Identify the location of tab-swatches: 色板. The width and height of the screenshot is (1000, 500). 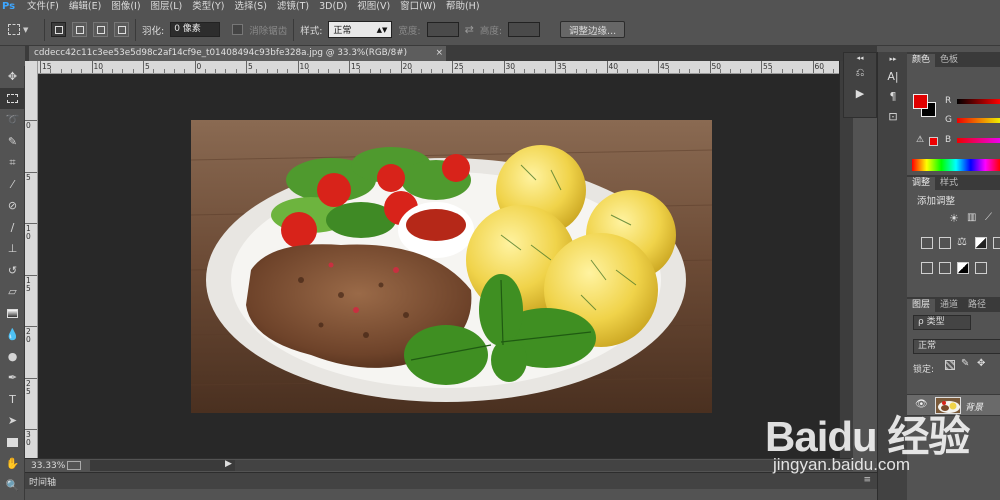
(949, 60).